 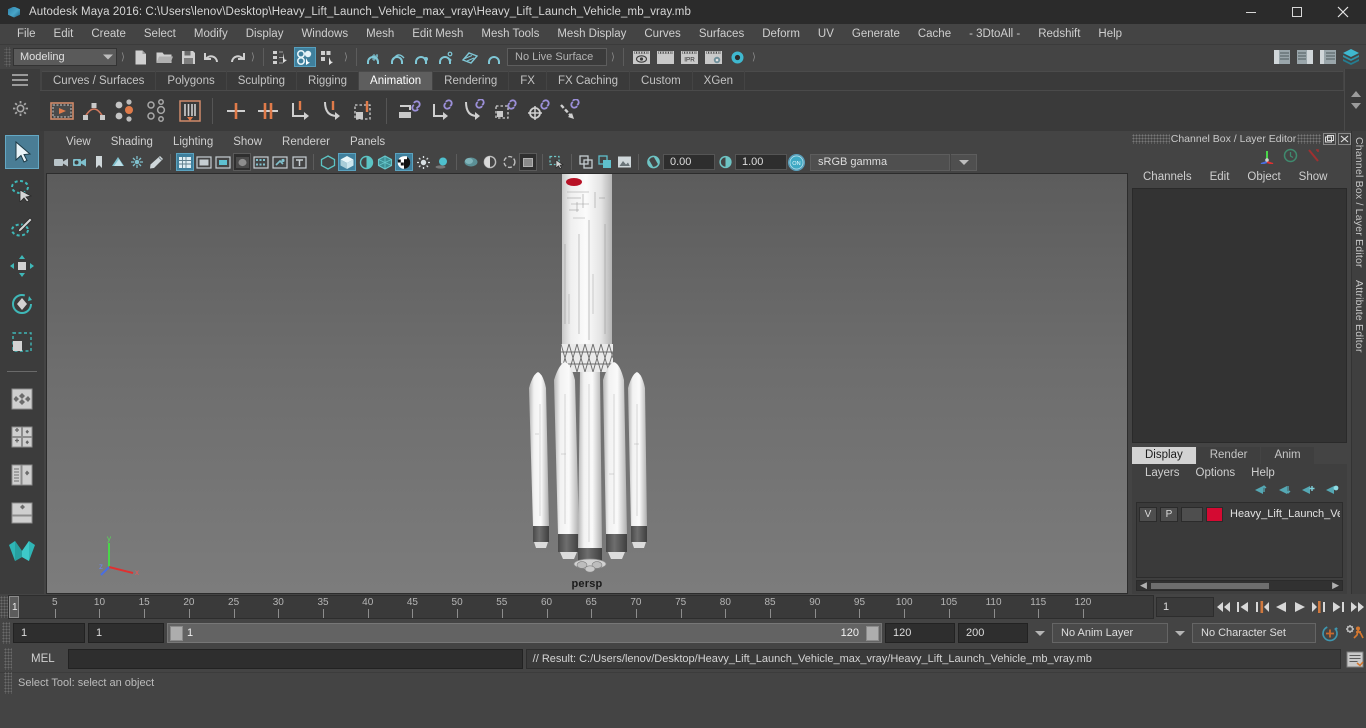 What do you see at coordinates (125, 111) in the screenshot?
I see `set-key-translate-icon` at bounding box center [125, 111].